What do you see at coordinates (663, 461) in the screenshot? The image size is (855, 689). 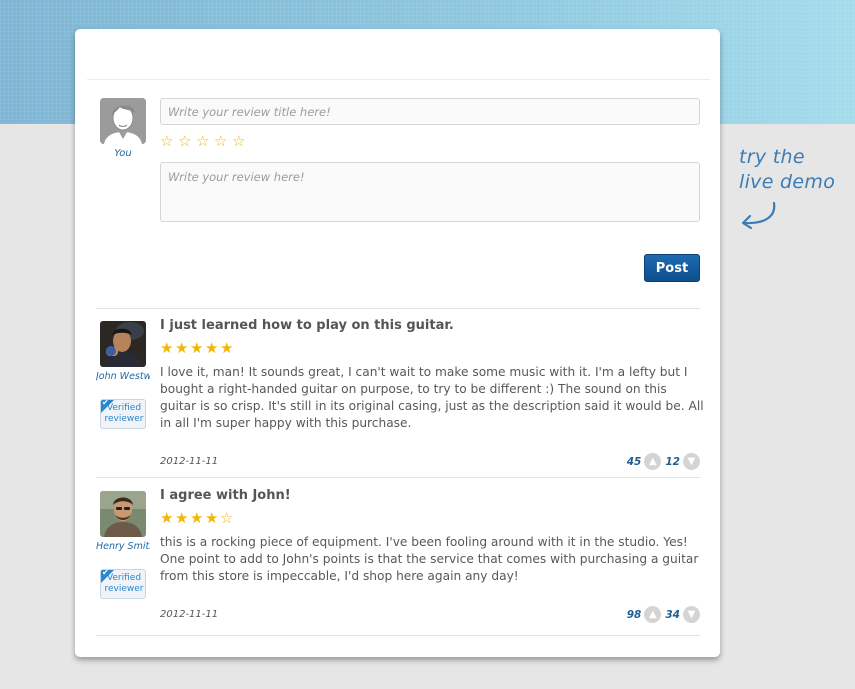 I see `vote-controls: 45 ▲ 12 ▼` at bounding box center [663, 461].